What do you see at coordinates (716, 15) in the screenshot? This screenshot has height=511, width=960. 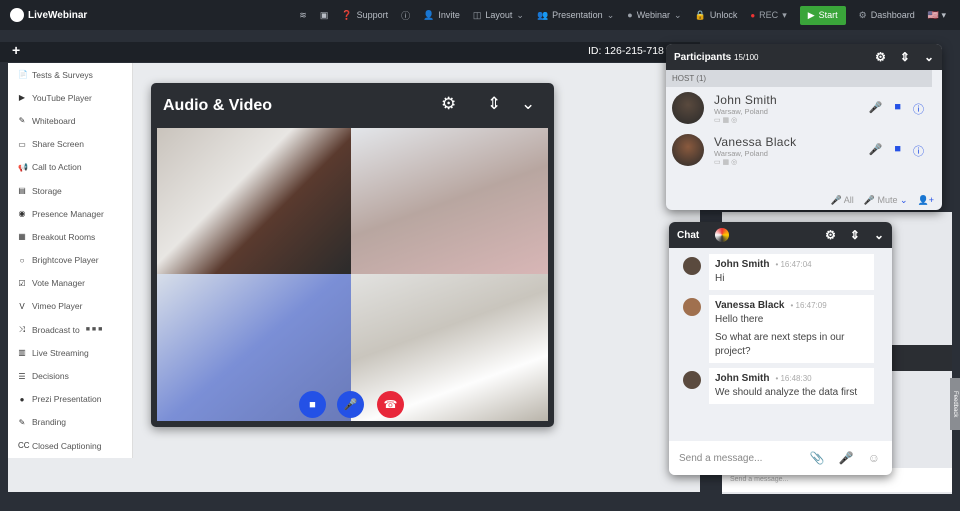 I see `unlock-button: 🔒 Unlock` at bounding box center [716, 15].